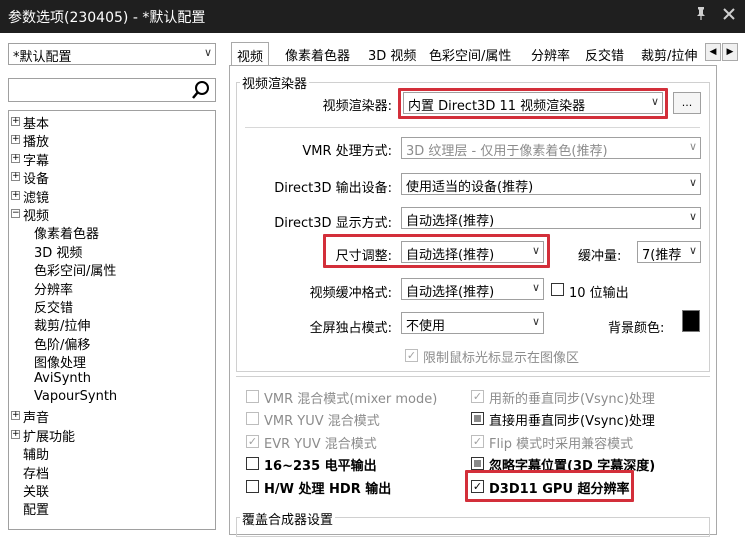  What do you see at coordinates (36, 198) in the screenshot?
I see `tree-item-label: 滤镜` at bounding box center [36, 198].